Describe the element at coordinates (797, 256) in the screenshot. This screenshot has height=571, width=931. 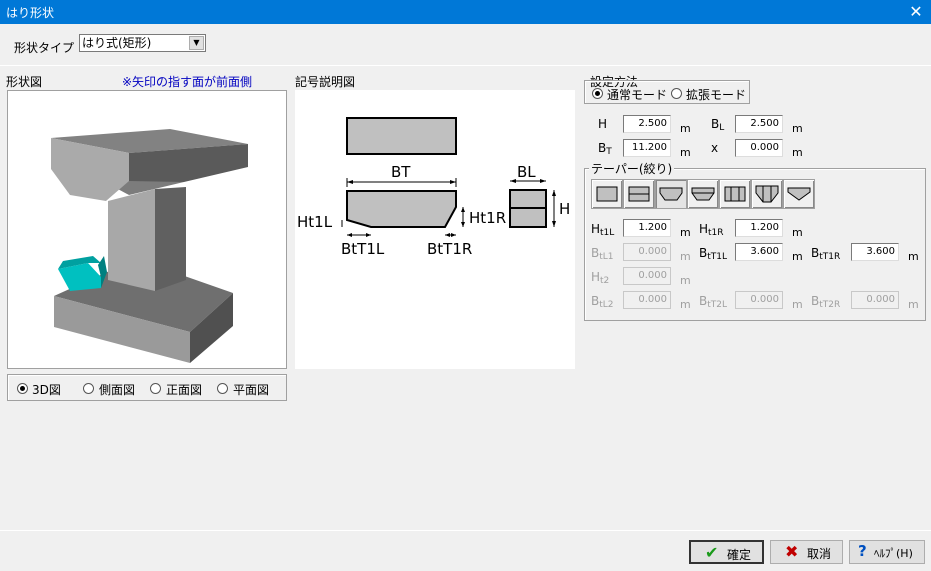
I see `btt1l-unit: m` at that location.